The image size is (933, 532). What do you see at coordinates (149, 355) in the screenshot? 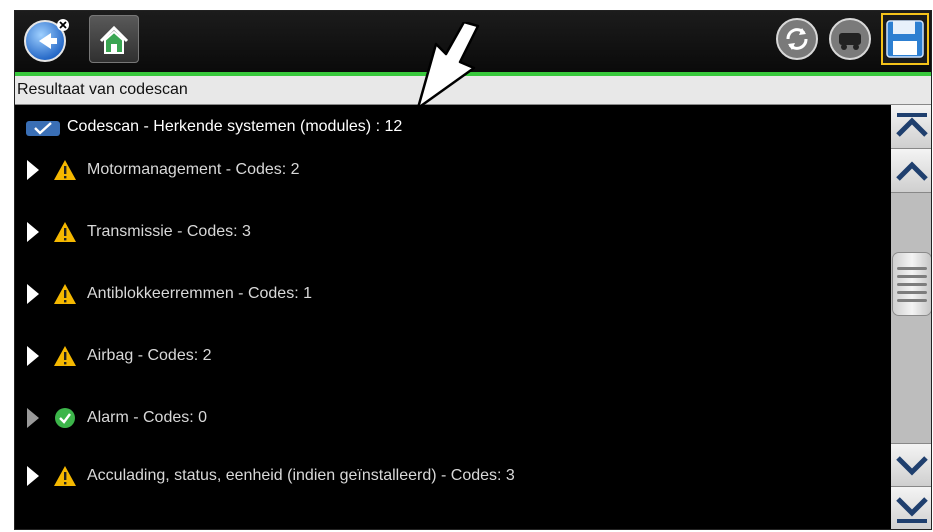
I see `system-label: Airbag - Codes: 2` at bounding box center [149, 355].